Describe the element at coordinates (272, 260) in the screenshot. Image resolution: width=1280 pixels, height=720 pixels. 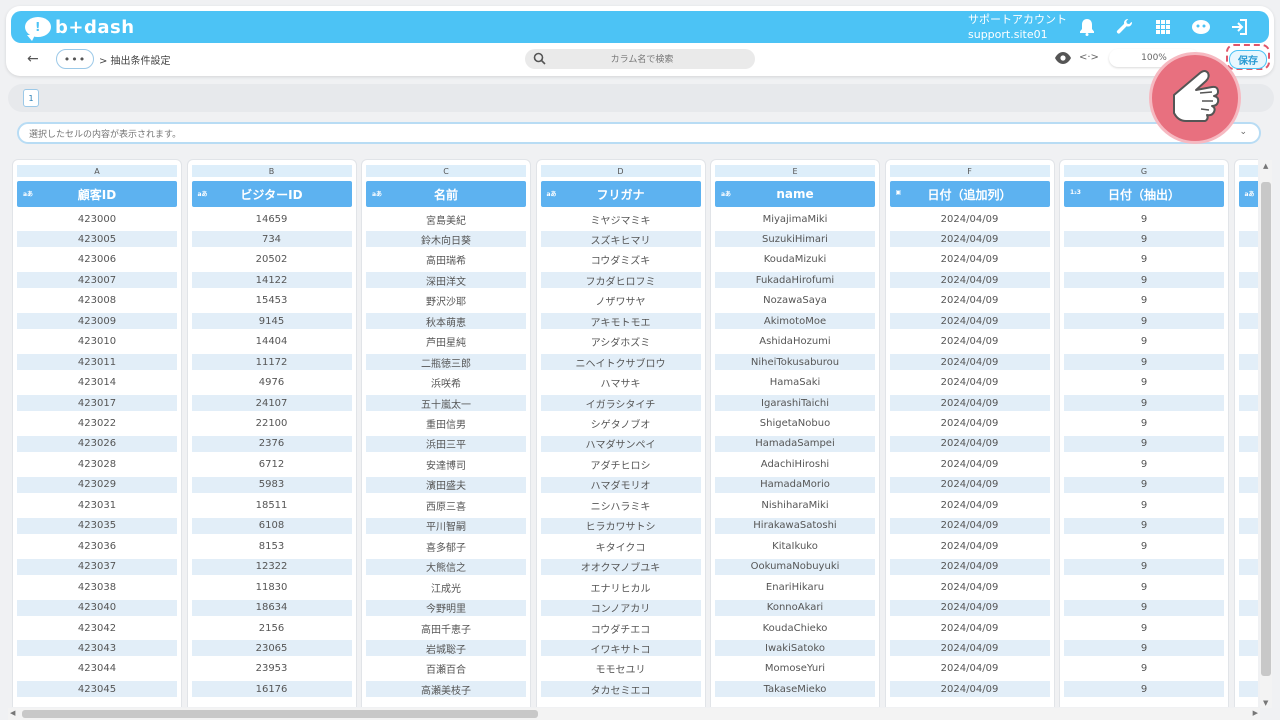
I see `table-cell: 20502` at that location.